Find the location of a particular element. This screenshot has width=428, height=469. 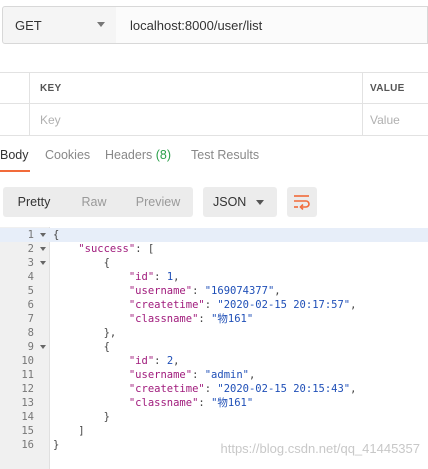

code-line: 9 { is located at coordinates (214, 347).